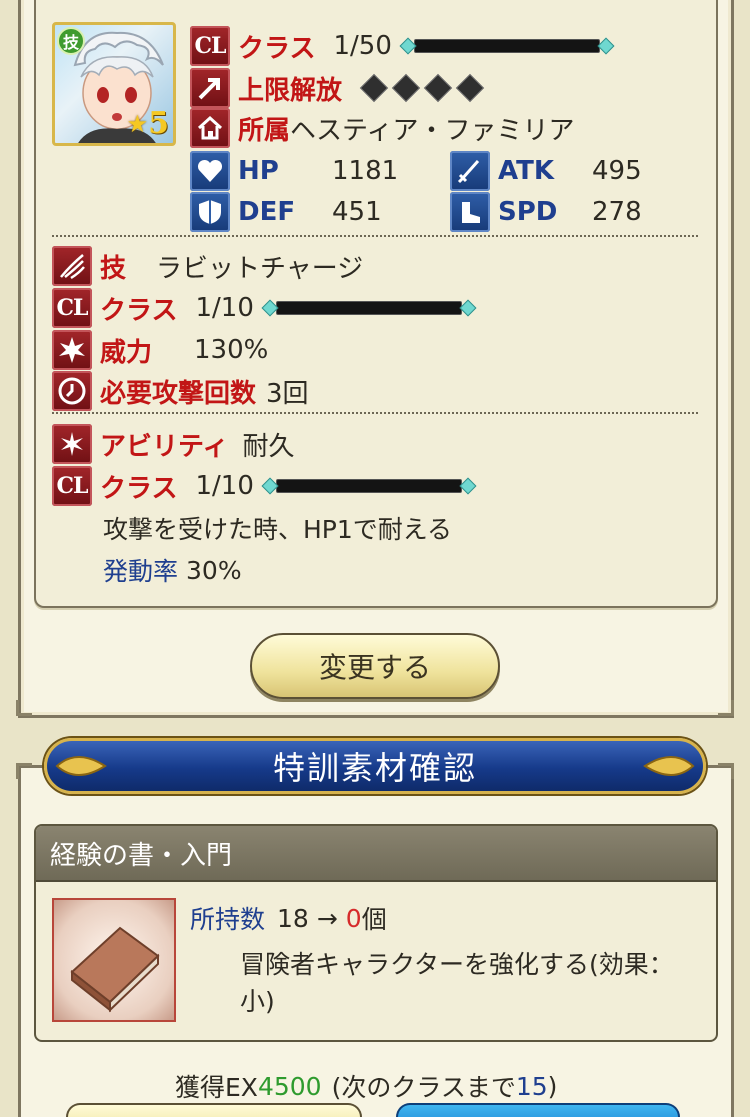 The height and width of the screenshot is (1117, 750). I want to click on next-class-prefix: (次のクラスまで, so click(423, 1087).